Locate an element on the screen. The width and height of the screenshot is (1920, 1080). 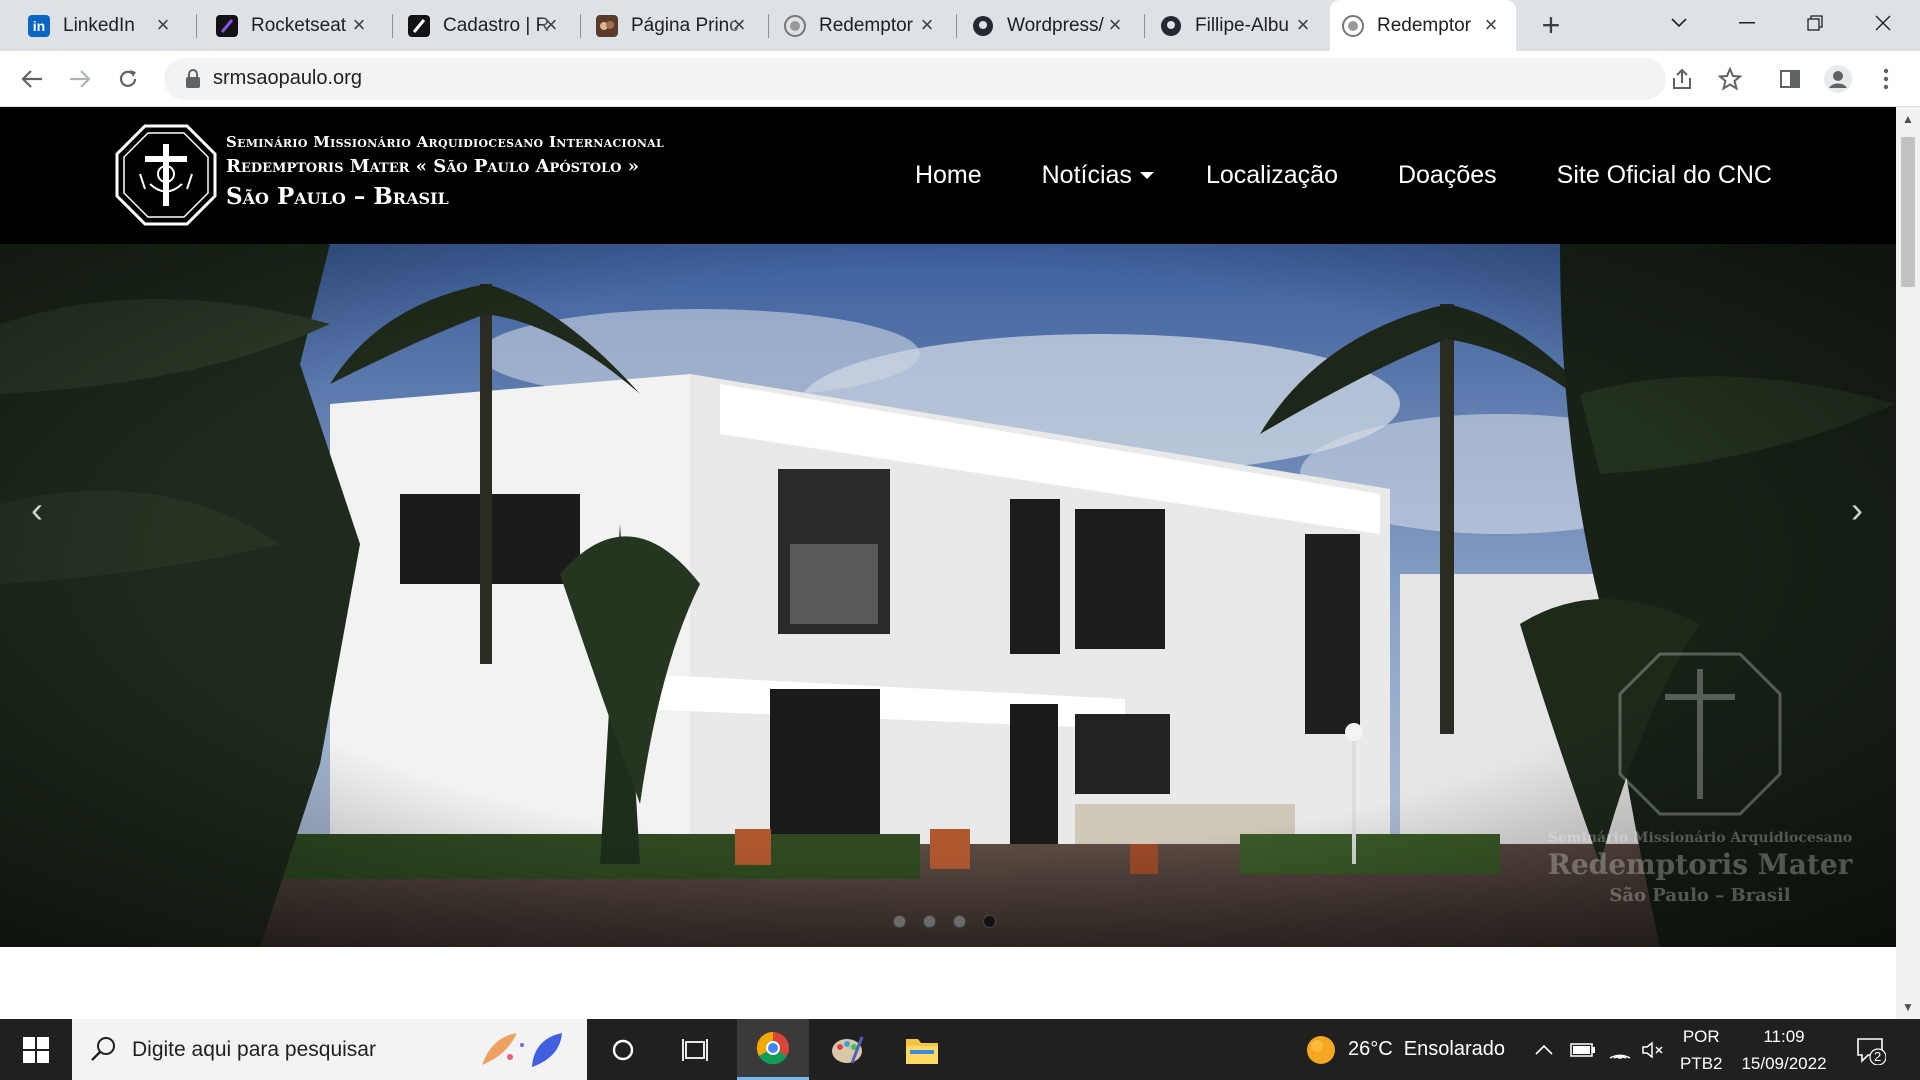
taskbar-paint is located at coordinates (847, 1049).